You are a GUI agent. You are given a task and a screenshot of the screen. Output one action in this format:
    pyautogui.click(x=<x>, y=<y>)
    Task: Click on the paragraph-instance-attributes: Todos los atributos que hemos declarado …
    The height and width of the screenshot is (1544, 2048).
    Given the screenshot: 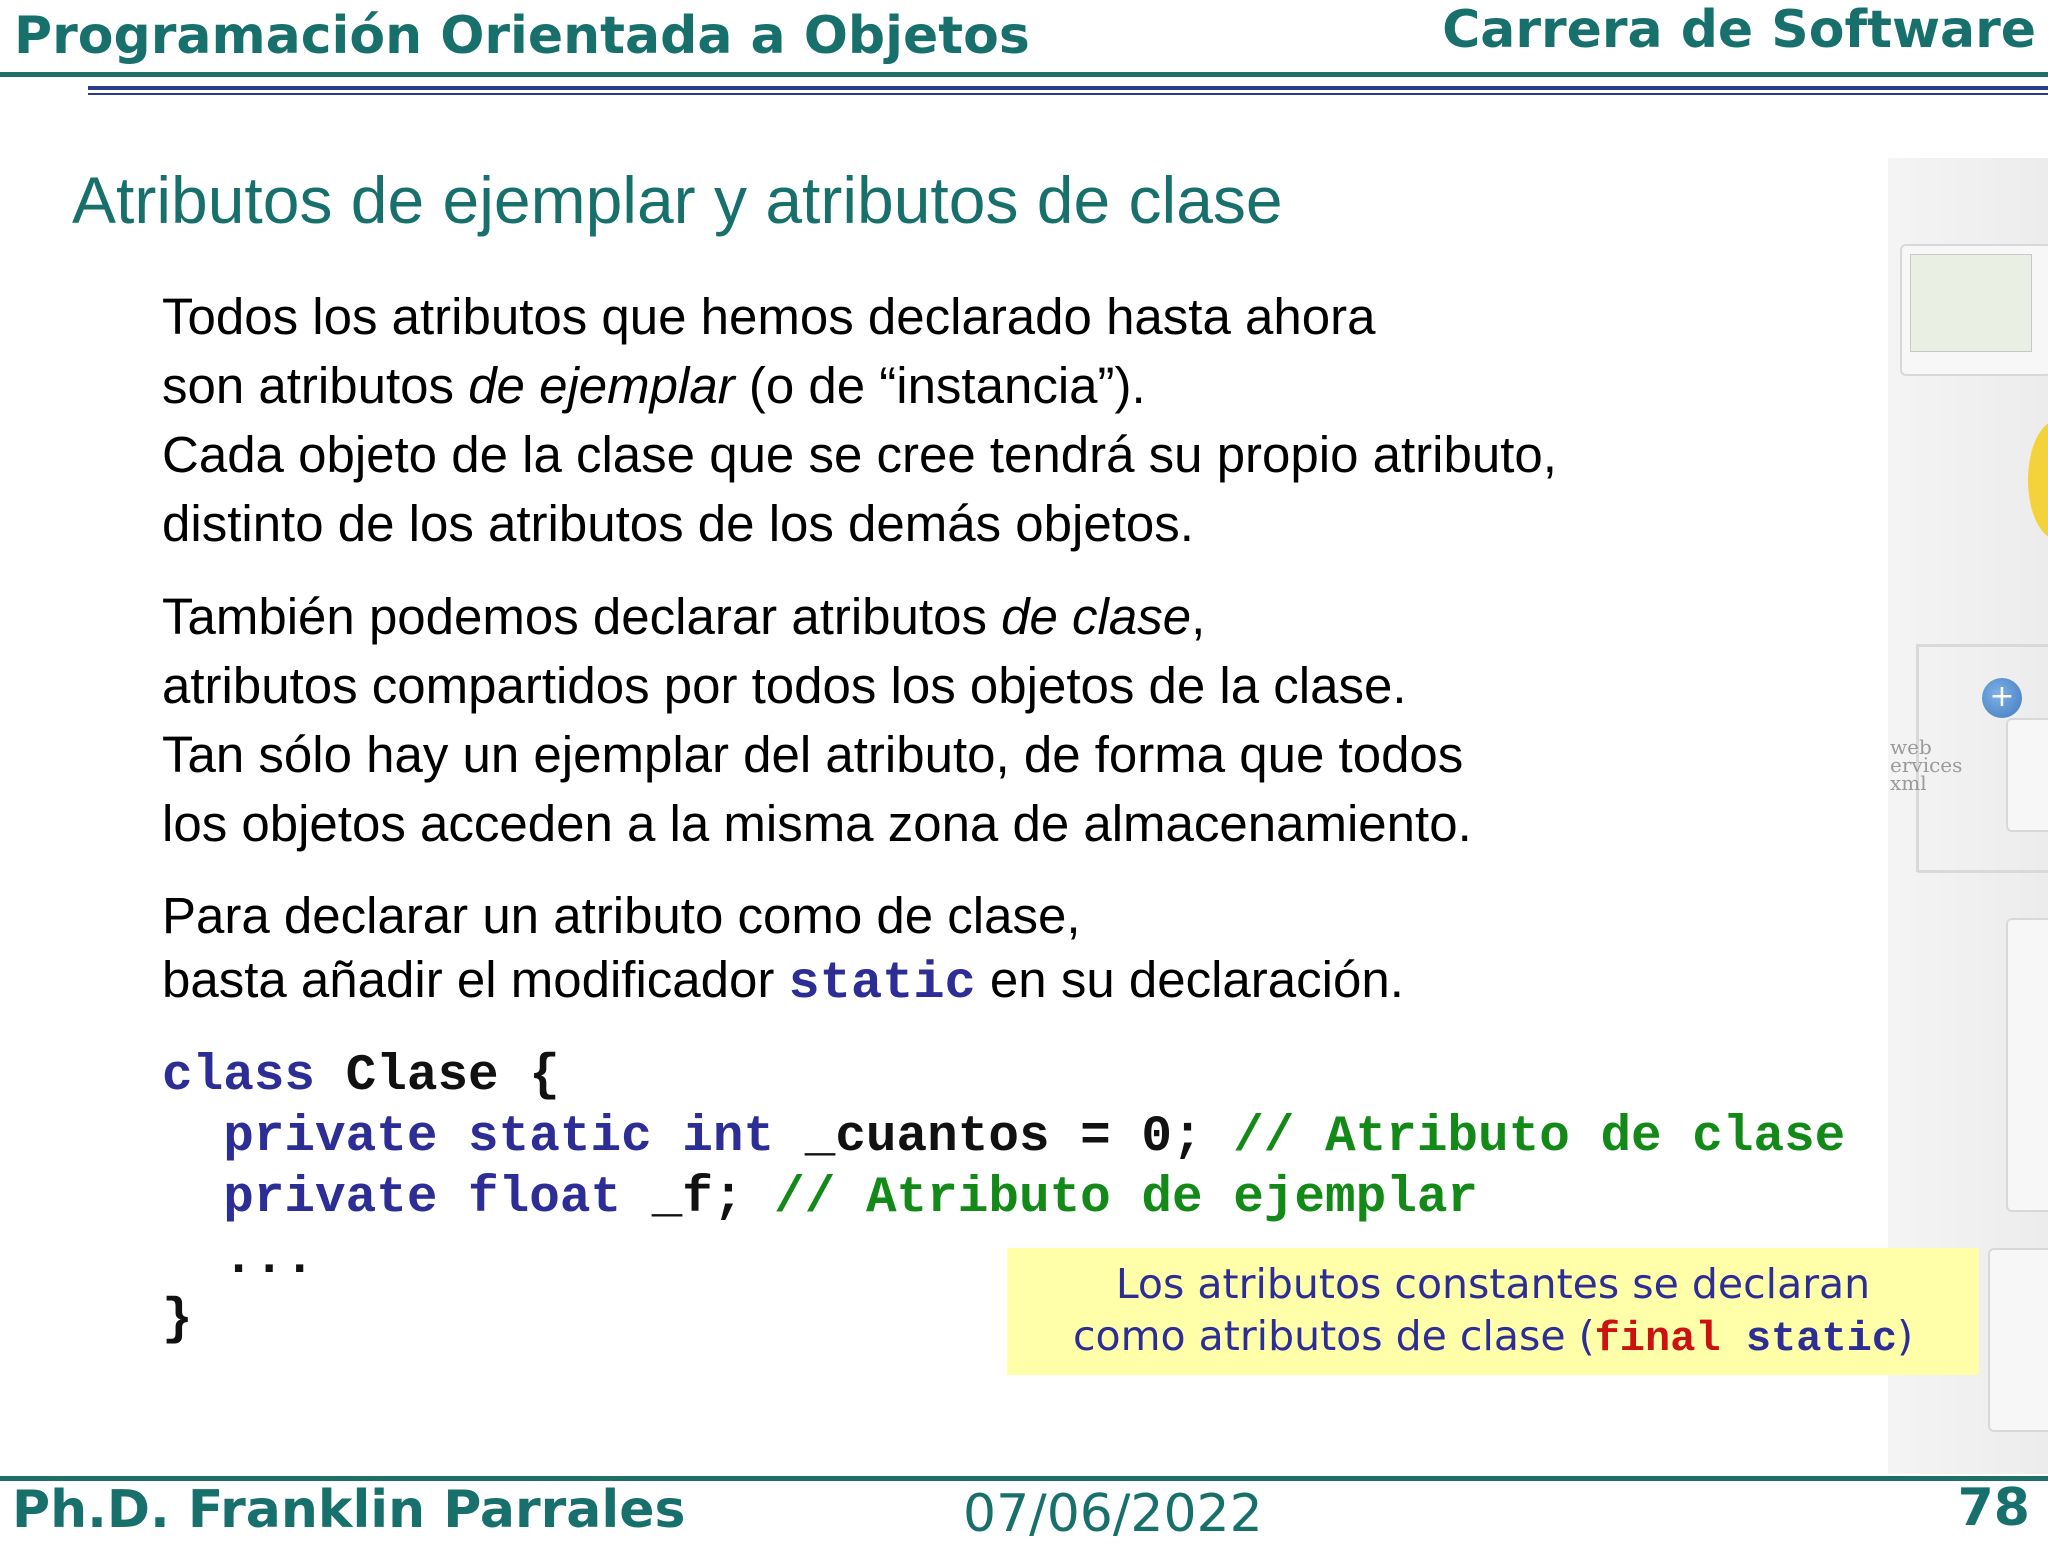 What is the action you would take?
    pyautogui.click(x=859, y=420)
    